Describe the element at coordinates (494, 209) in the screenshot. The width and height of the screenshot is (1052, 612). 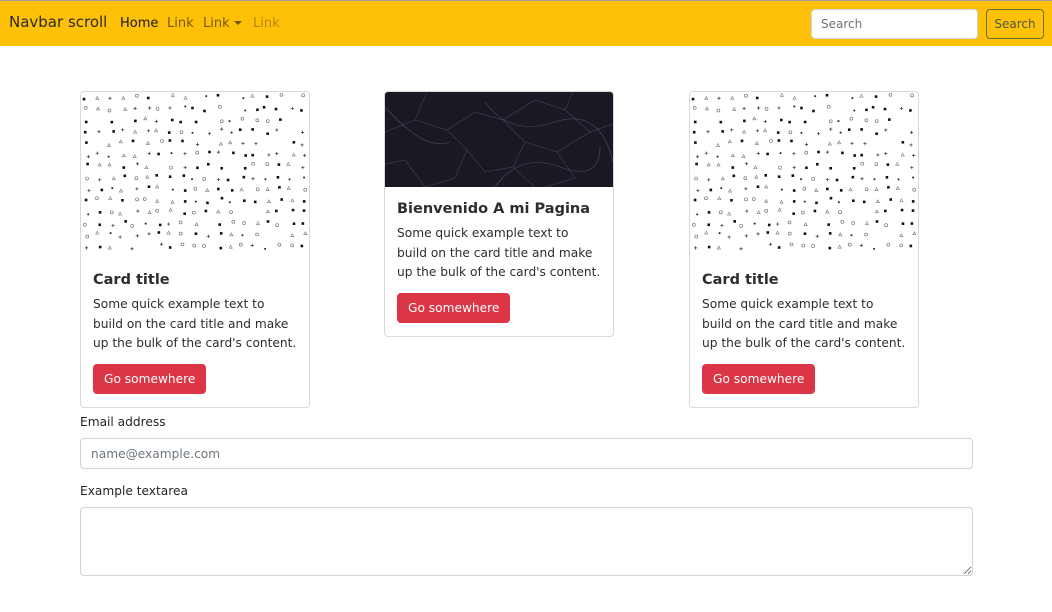
I see `card-title: Bienvenido A mi Pagina` at that location.